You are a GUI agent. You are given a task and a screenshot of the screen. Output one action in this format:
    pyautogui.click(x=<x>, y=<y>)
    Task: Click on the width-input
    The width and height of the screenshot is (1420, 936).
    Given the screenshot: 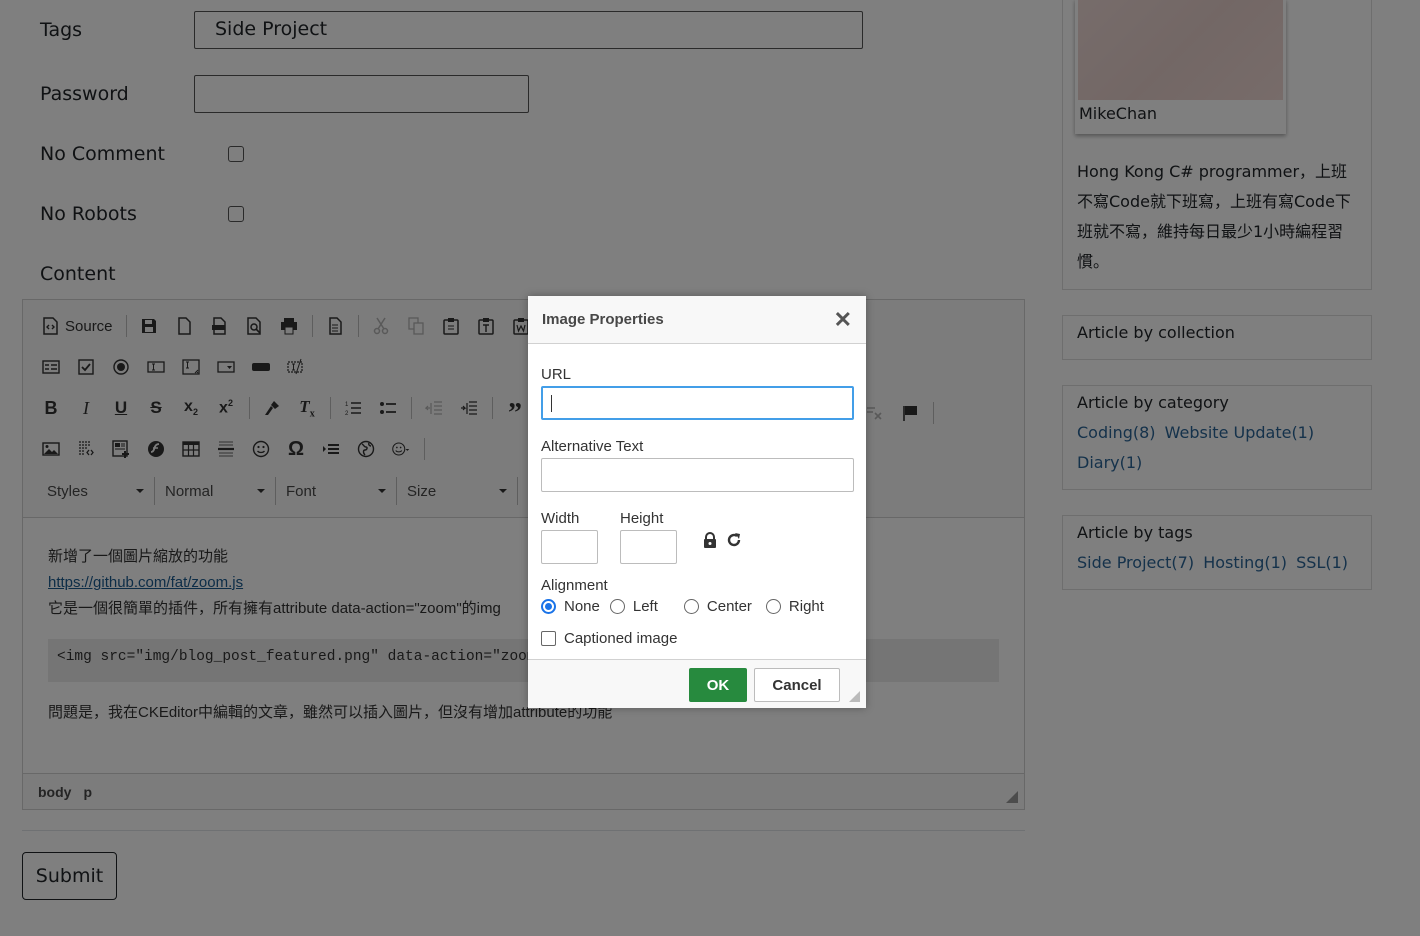 What is the action you would take?
    pyautogui.click(x=569, y=547)
    